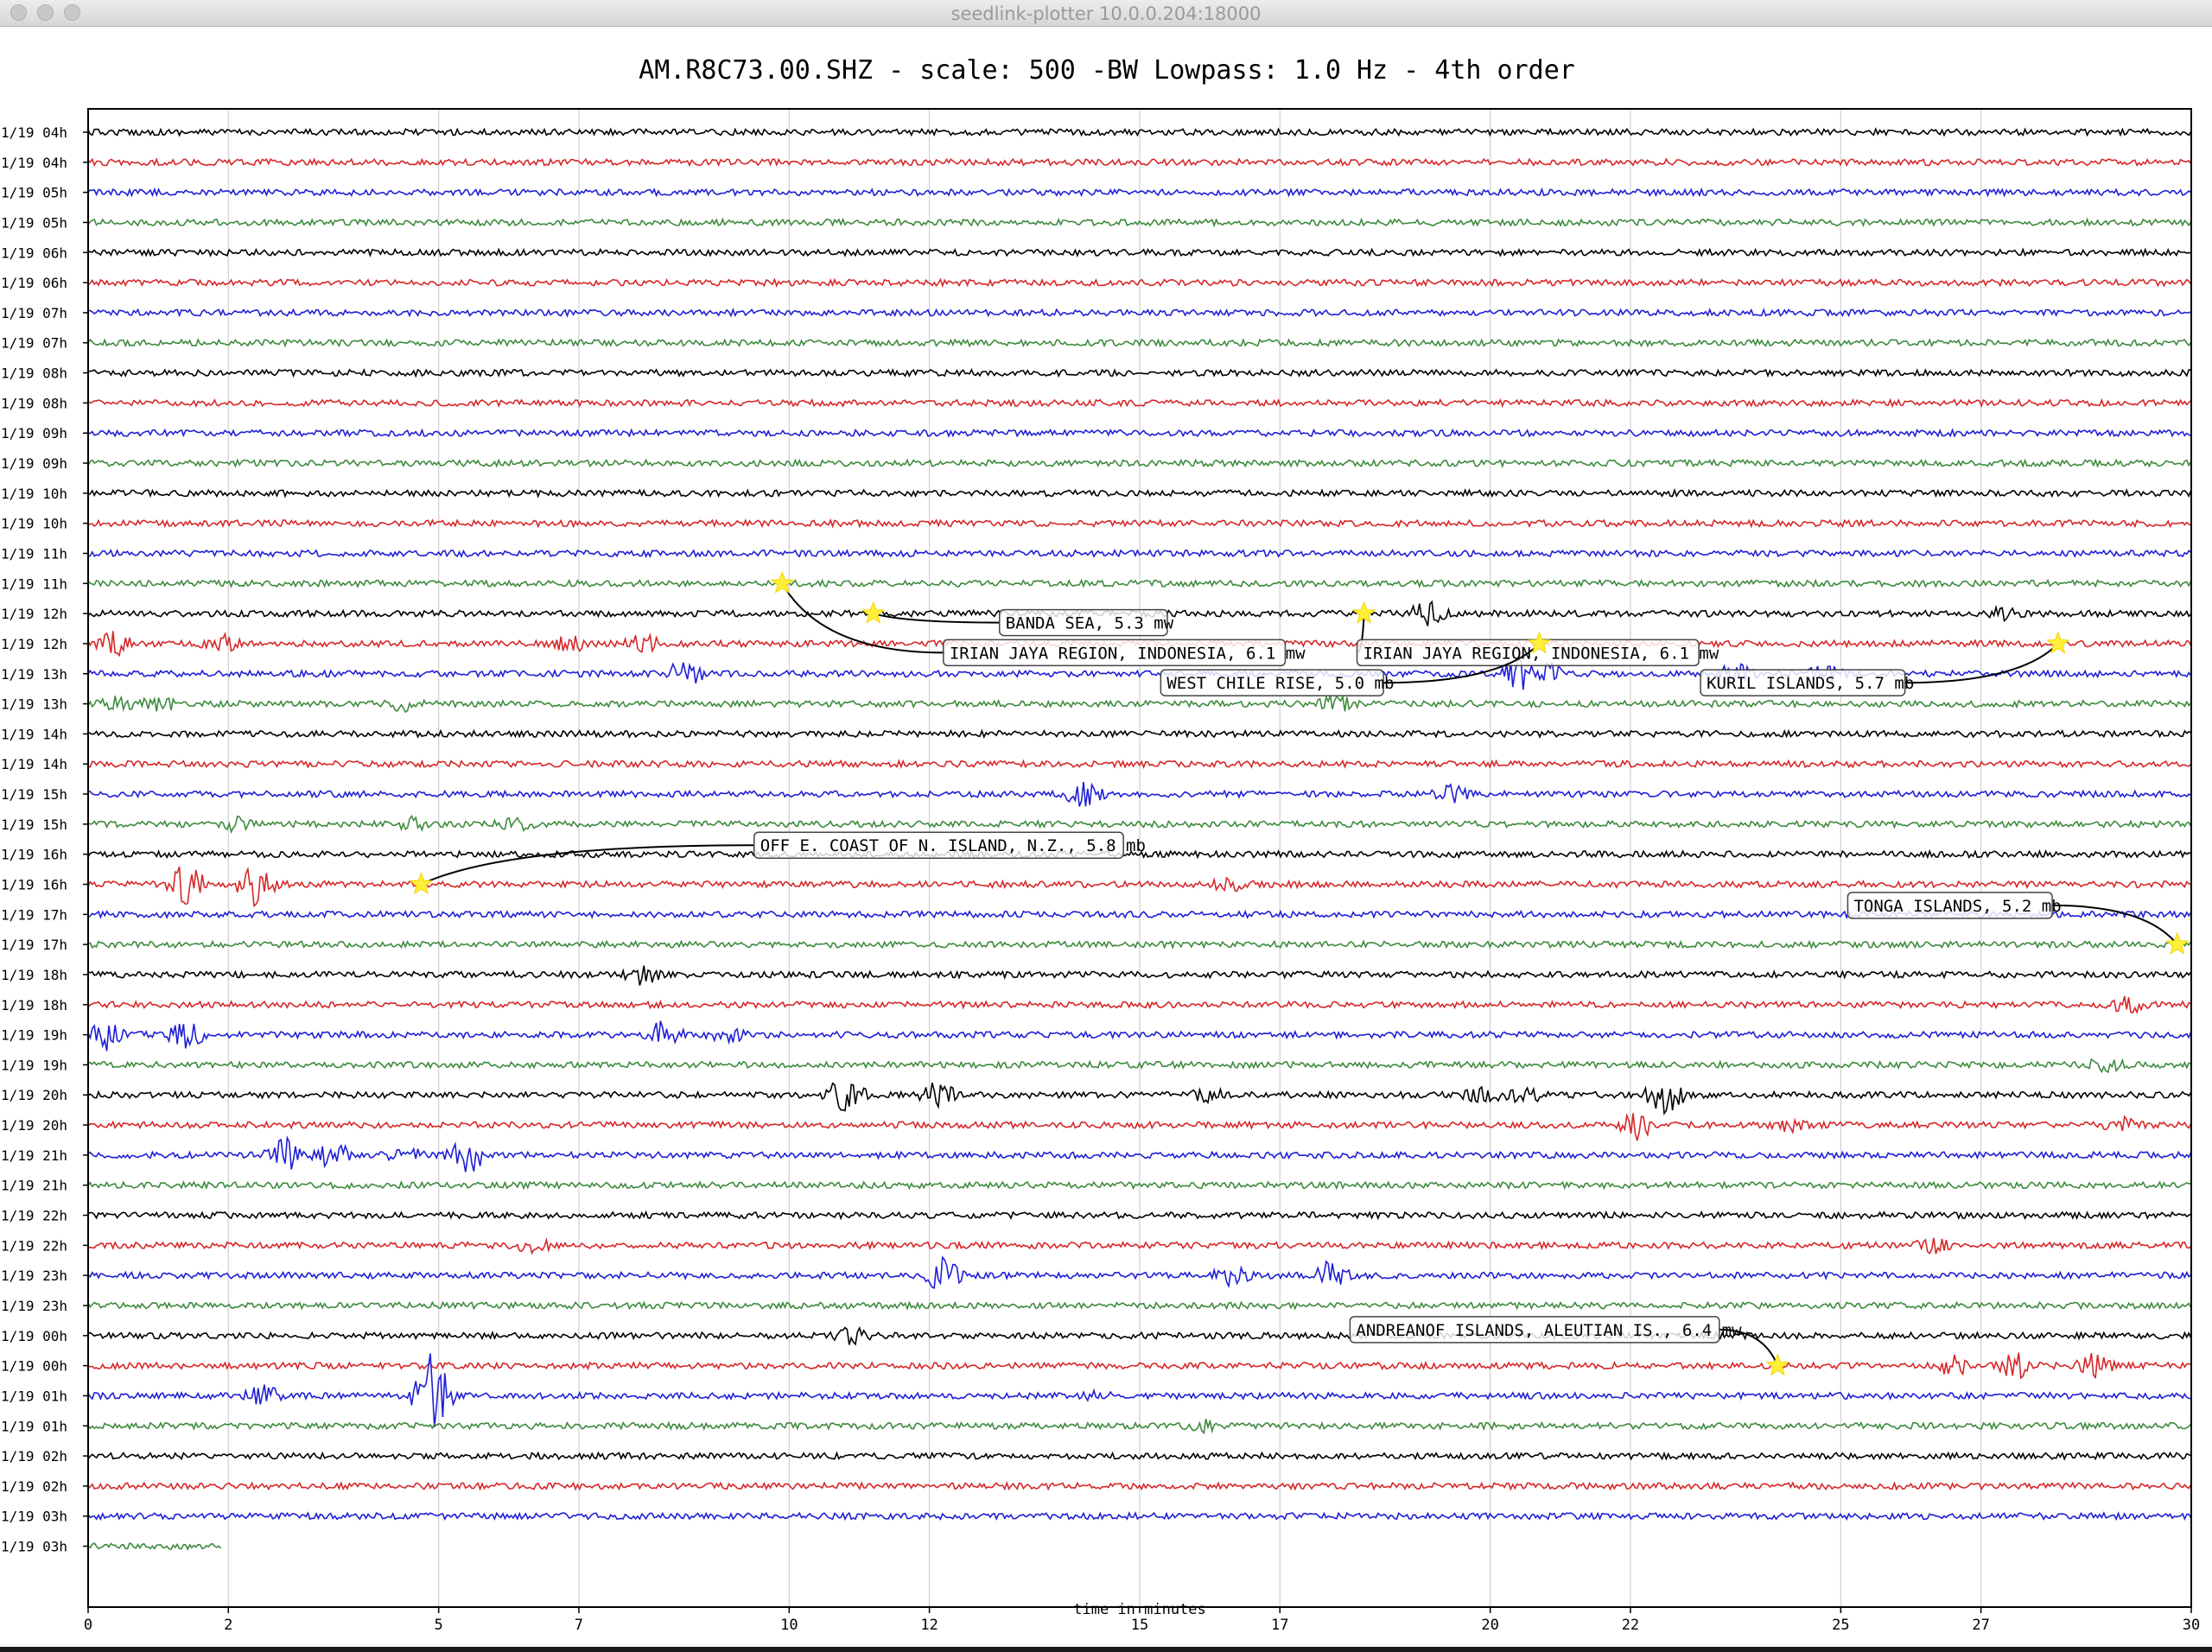 The image size is (2212, 1652). Describe the element at coordinates (1811, 684) in the screenshot. I see `event-label: KURIL ISLANDS, 5.7 mb` at that location.